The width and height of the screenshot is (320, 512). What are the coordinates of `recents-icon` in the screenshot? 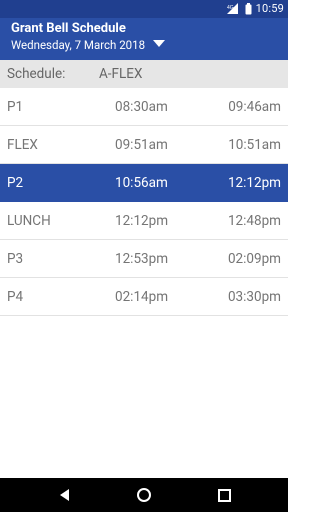 It's located at (224, 495).